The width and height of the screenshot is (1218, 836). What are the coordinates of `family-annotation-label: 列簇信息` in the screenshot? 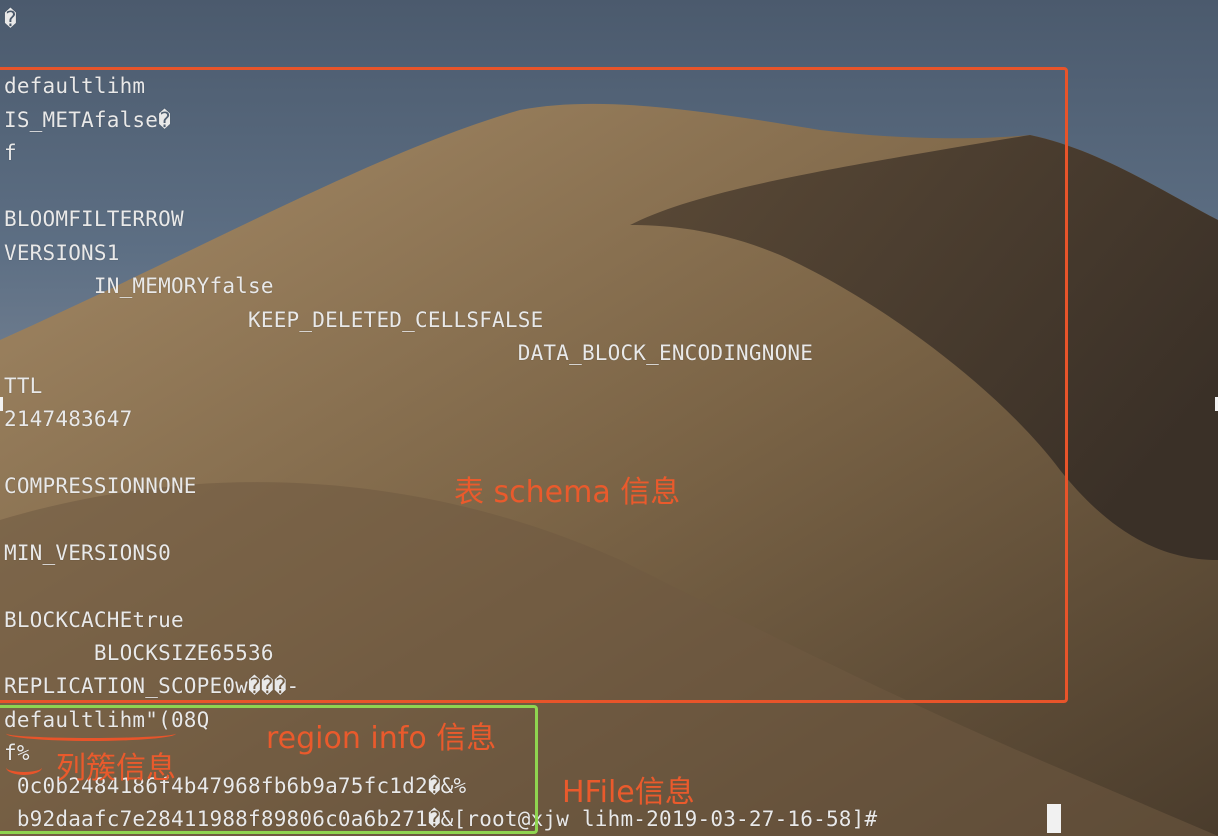 It's located at (116, 768).